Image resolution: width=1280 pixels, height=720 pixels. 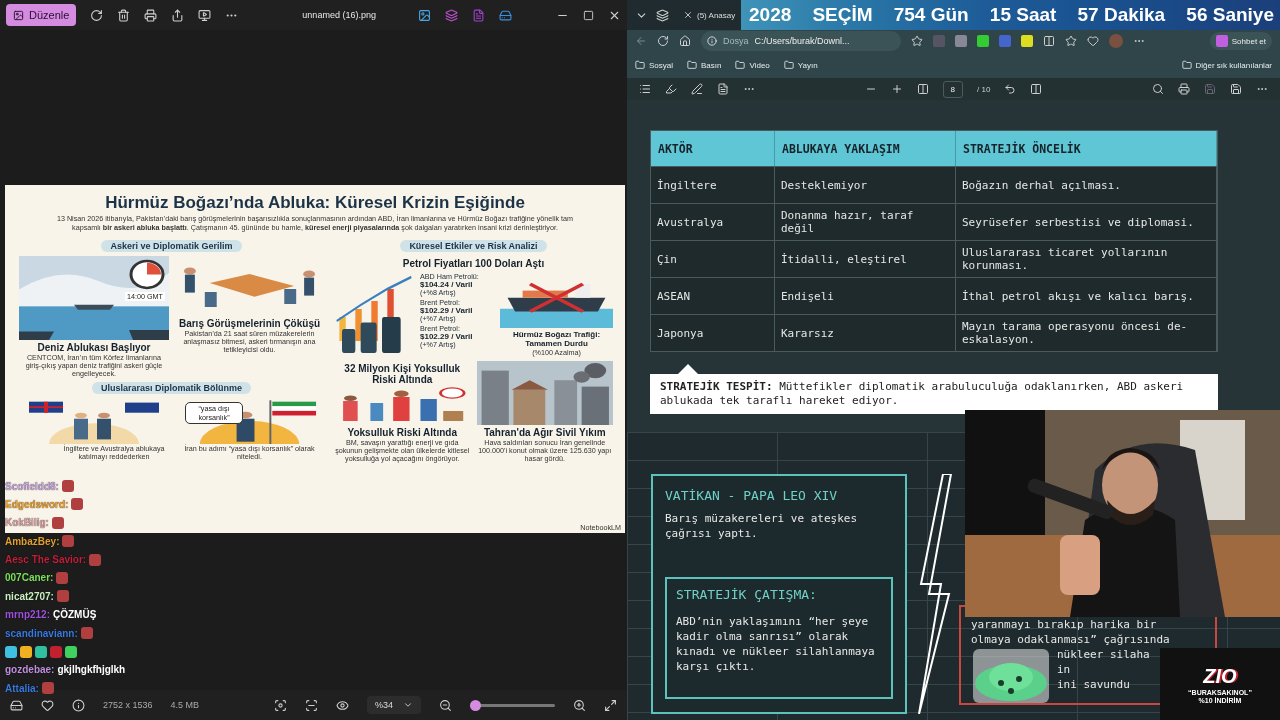 I want to click on image-dimensions: 2752 x 1536, so click(x=128, y=705).